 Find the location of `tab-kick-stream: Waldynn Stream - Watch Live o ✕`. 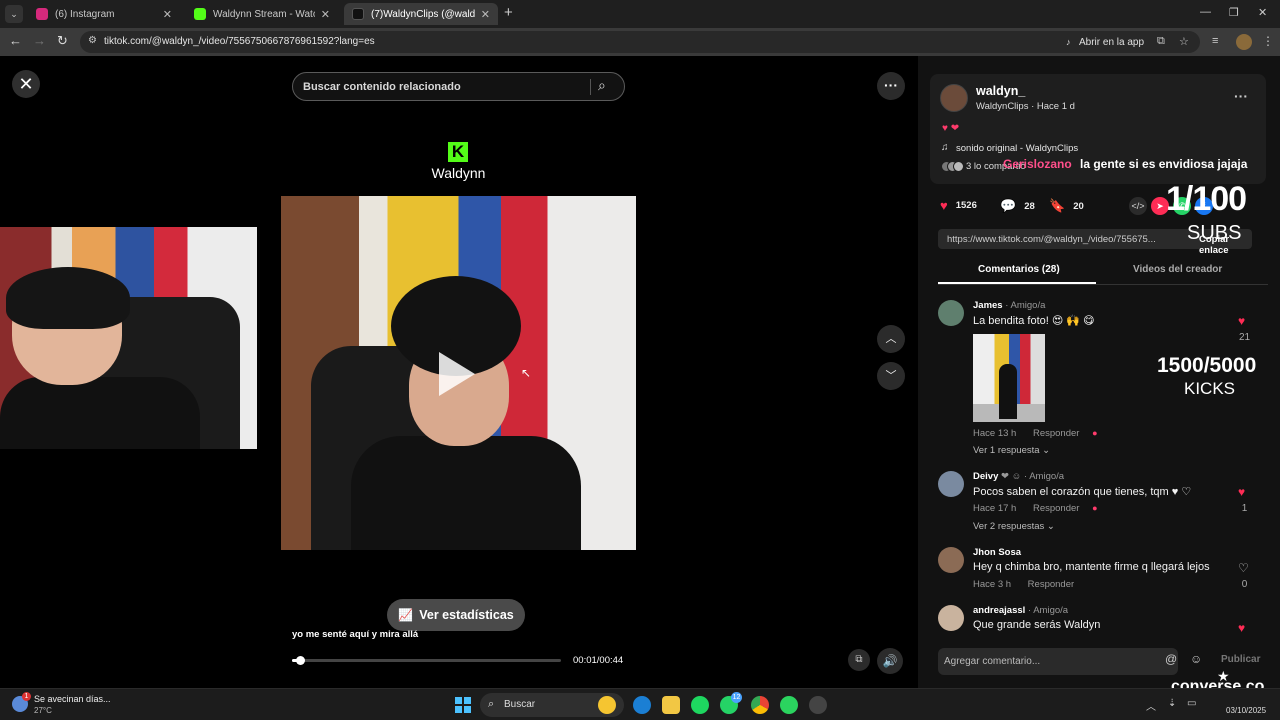

tab-kick-stream: Waldynn Stream - Watch Live o ✕ is located at coordinates (262, 14).